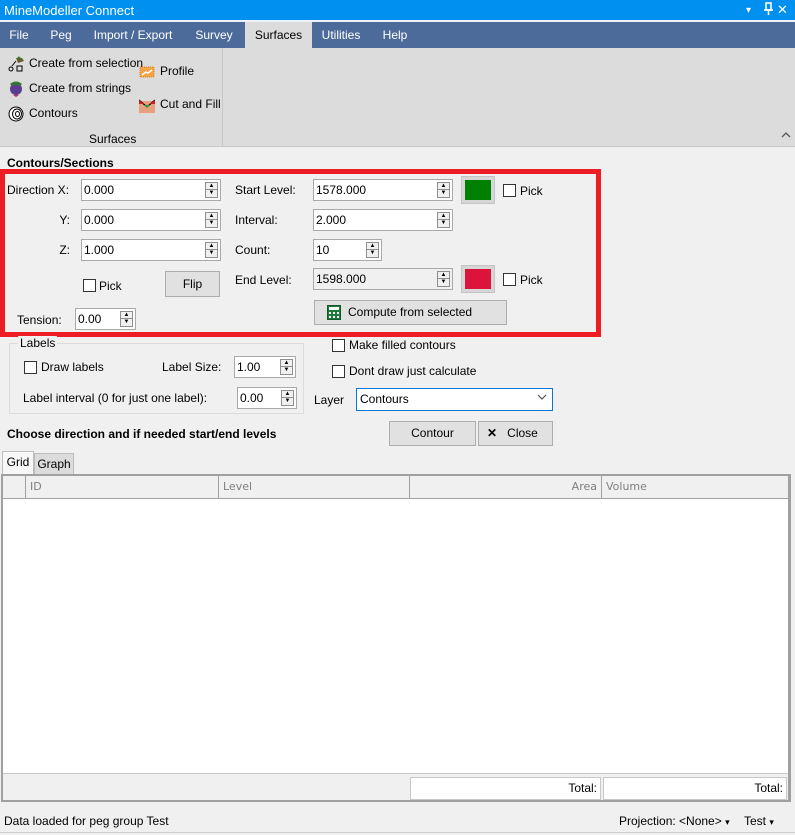 Image resolution: width=795 pixels, height=835 pixels. What do you see at coordinates (542, 398) in the screenshot?
I see `chevron-down-icon` at bounding box center [542, 398].